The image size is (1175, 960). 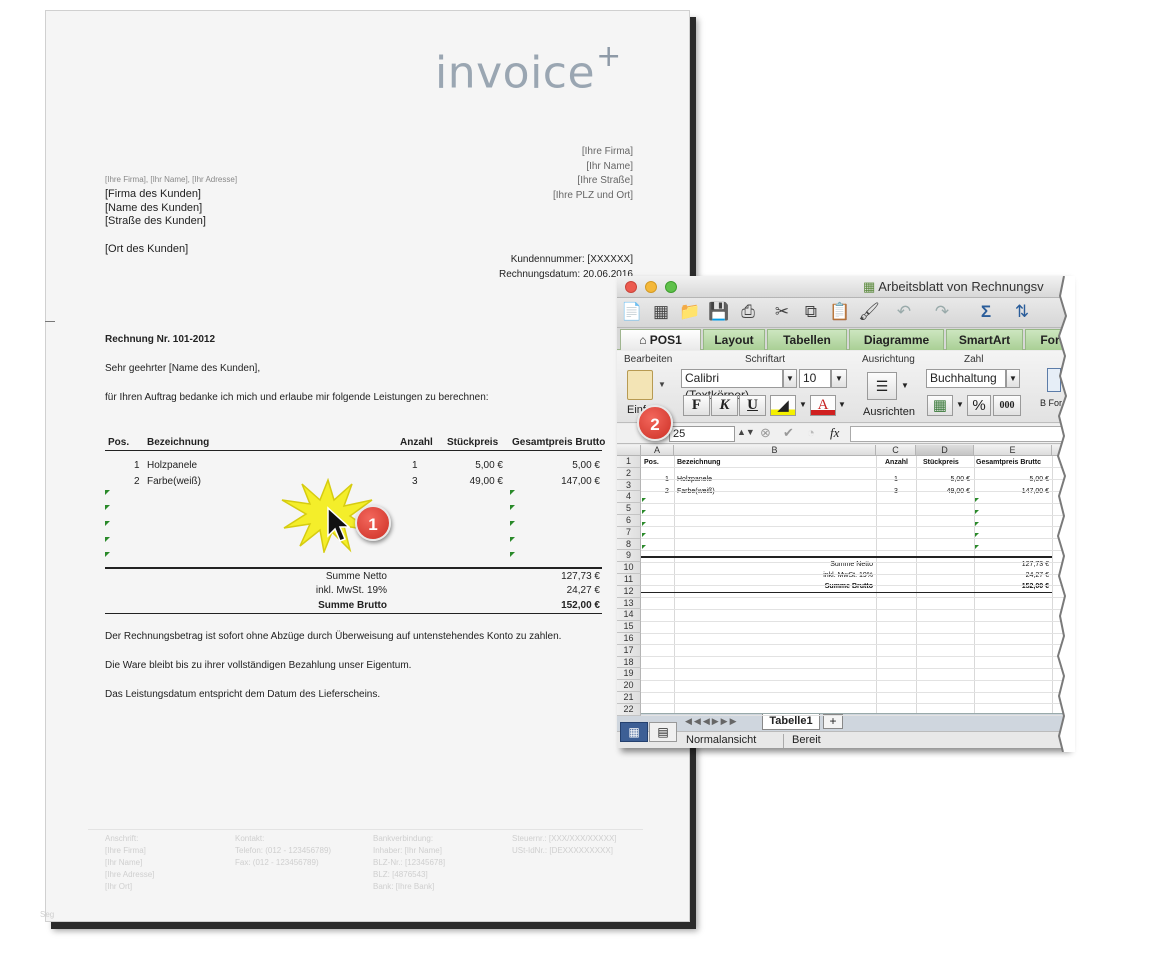 I want to click on font-name-select: Calibri (Textkörper), so click(x=732, y=385).